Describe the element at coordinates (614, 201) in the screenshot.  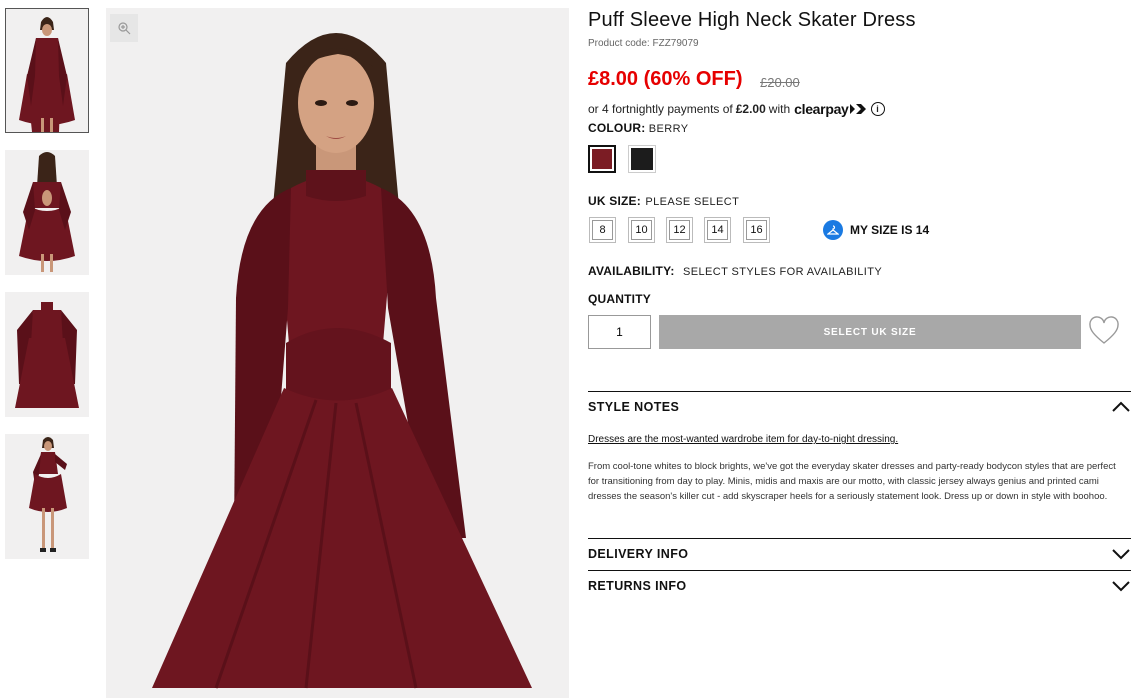
I see `size-label-text: UK SIZE:` at that location.